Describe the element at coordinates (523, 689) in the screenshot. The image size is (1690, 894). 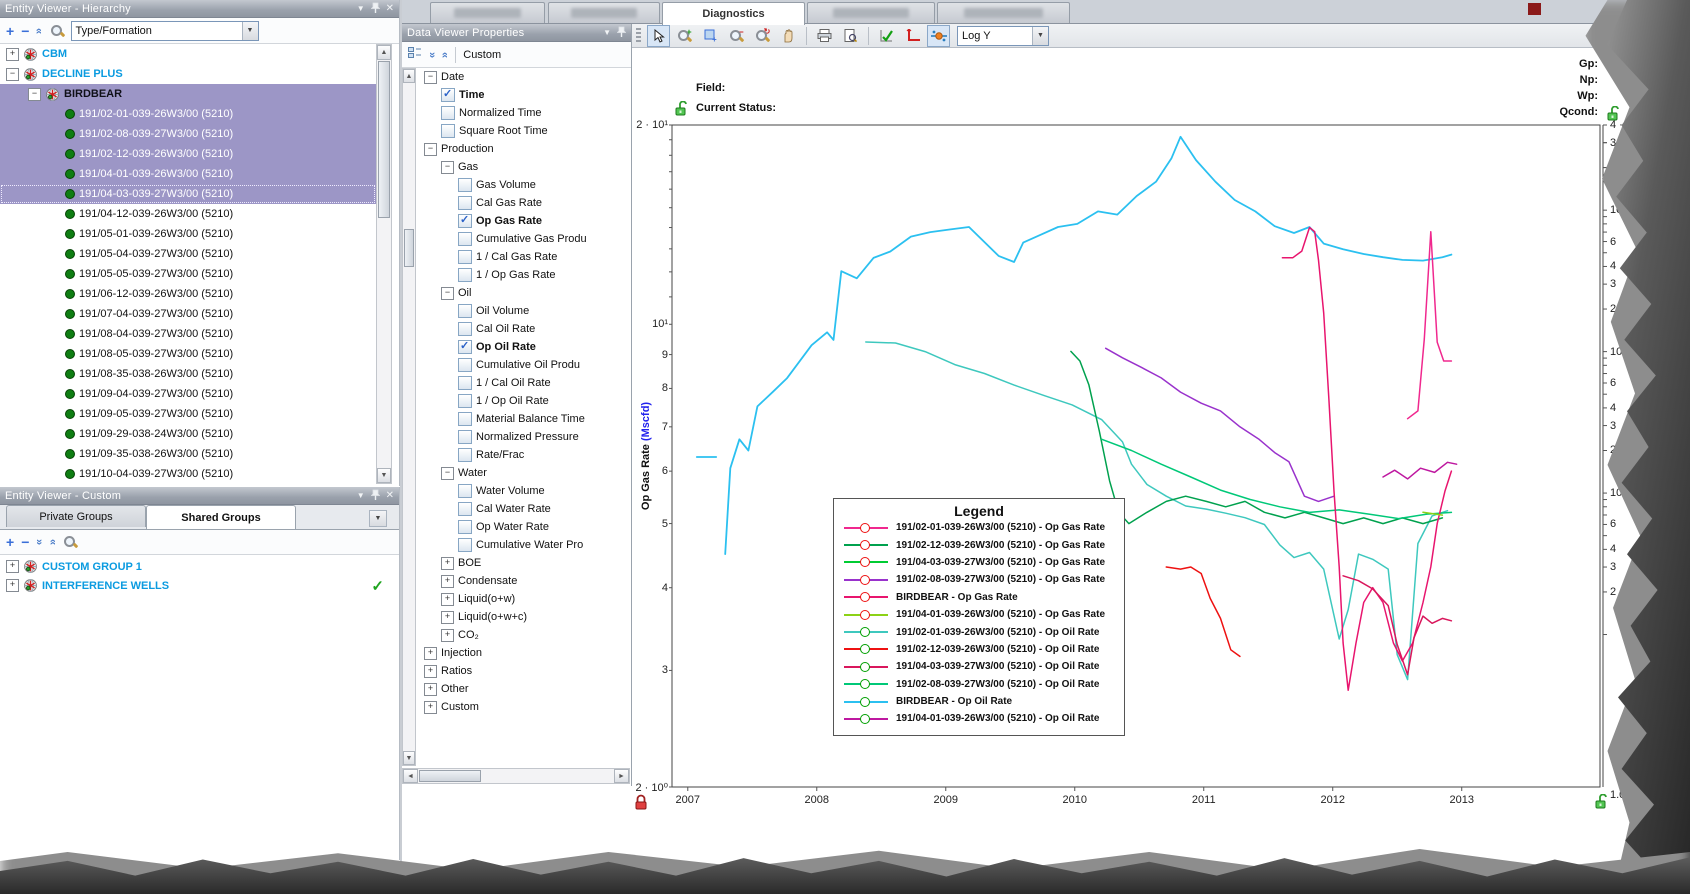
I see `property-category-row: + Other` at that location.